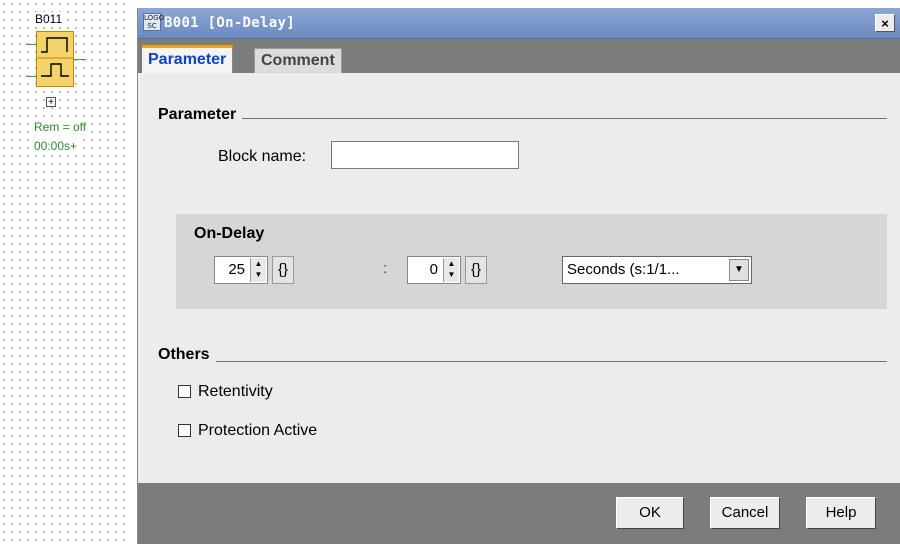  I want to click on input-wire-bottom, so click(31, 76).